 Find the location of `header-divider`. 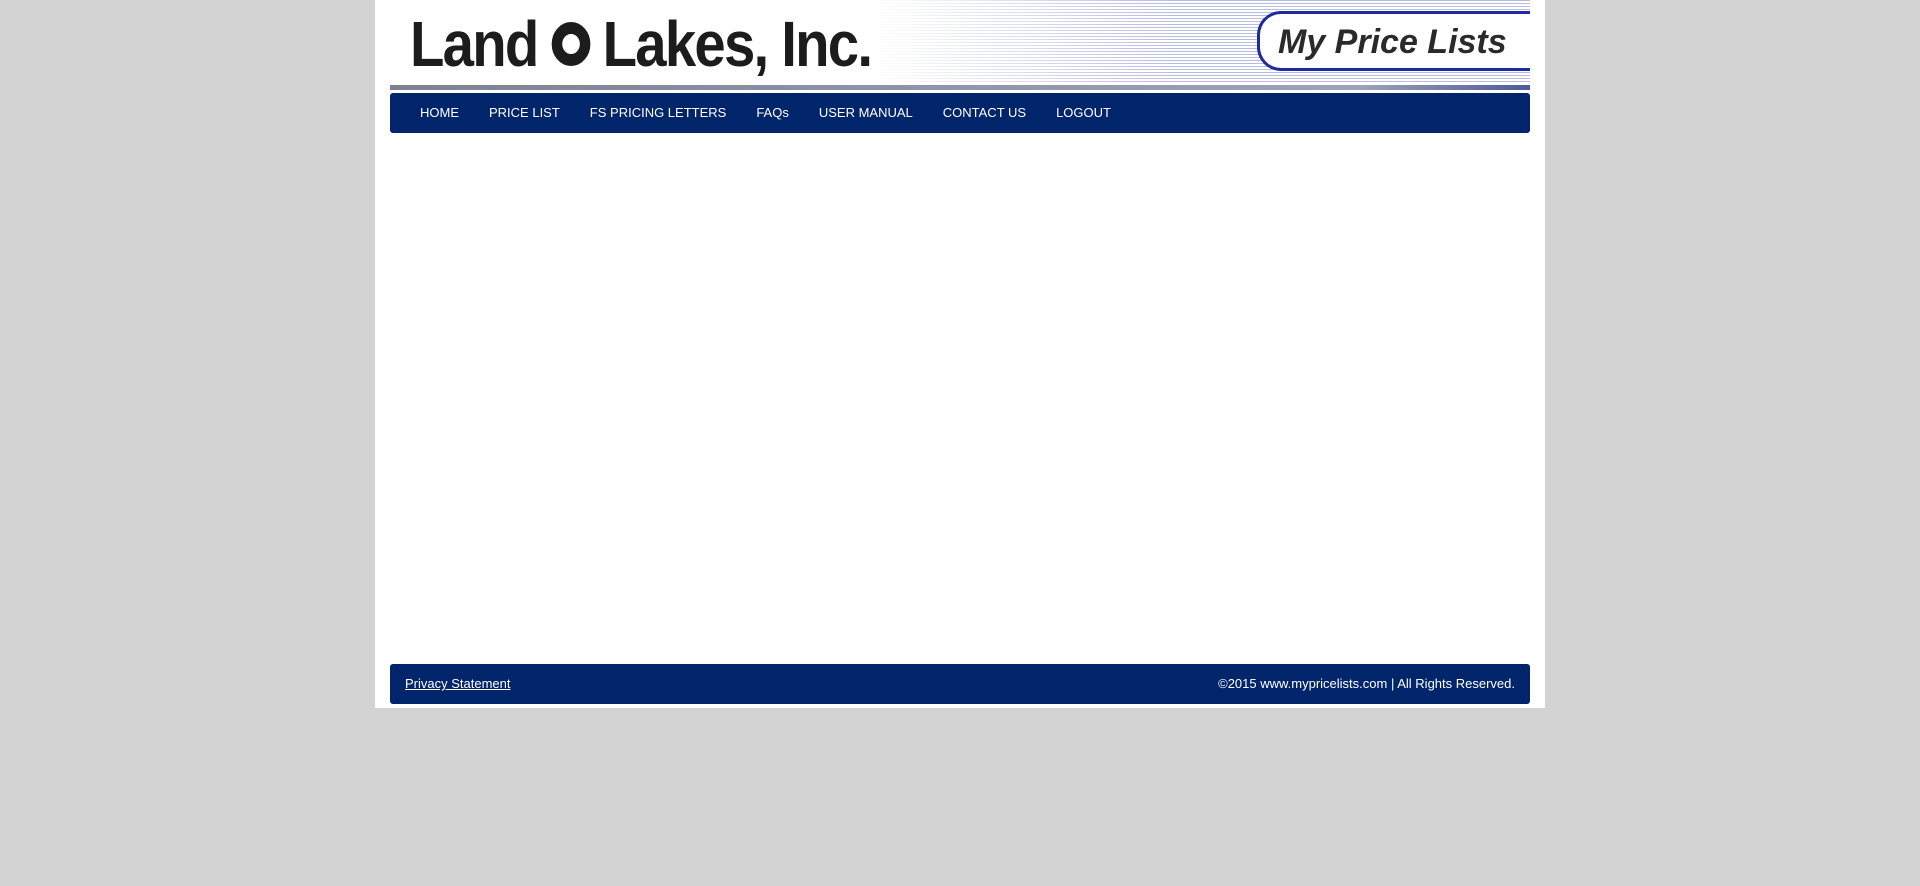

header-divider is located at coordinates (960, 87).